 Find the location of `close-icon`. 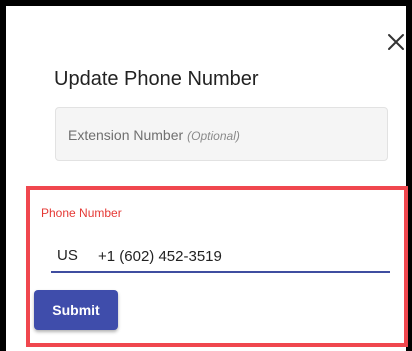

close-icon is located at coordinates (396, 42).